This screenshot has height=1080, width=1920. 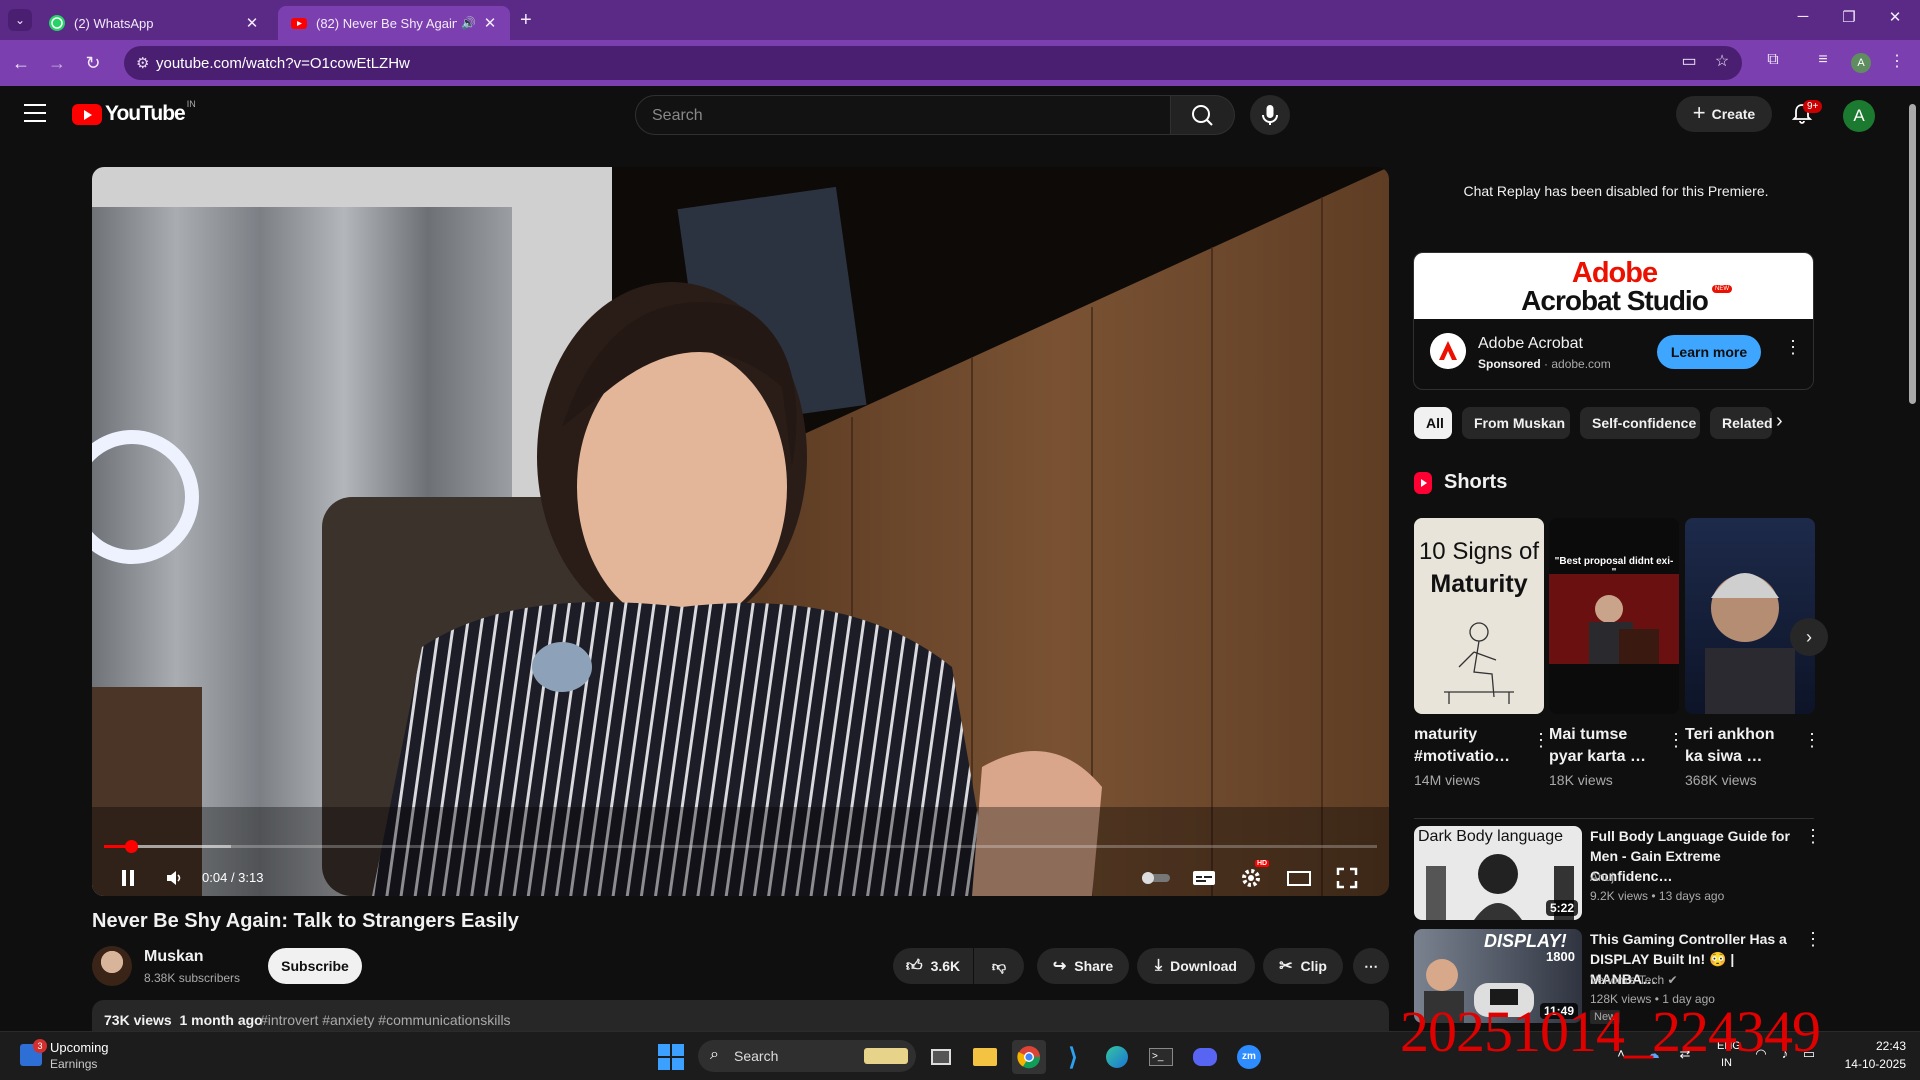 I want to click on search-input: Search, so click(x=903, y=115).